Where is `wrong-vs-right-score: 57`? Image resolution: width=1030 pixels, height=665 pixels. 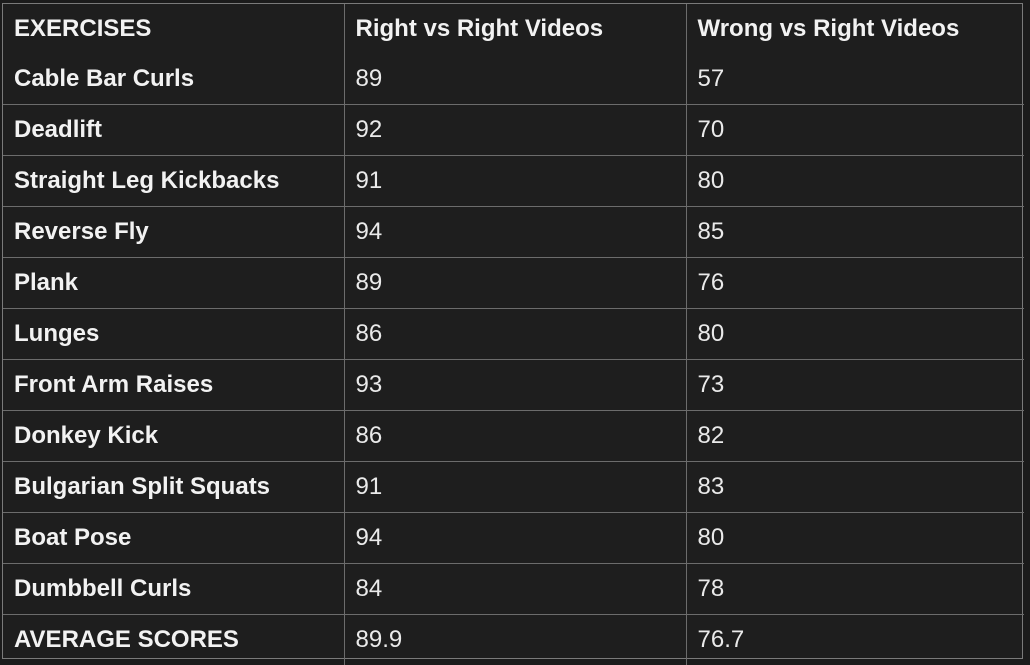
wrong-vs-right-score: 57 is located at coordinates (855, 79).